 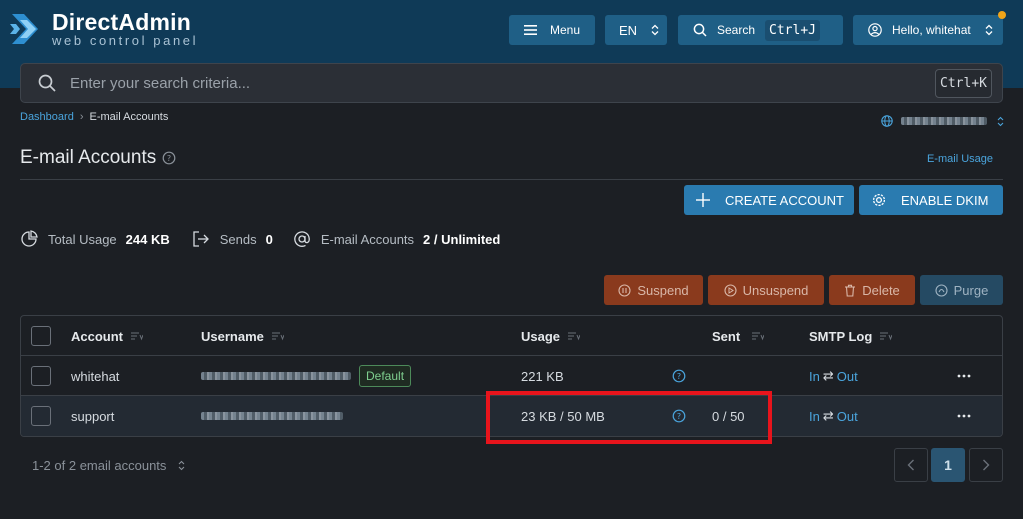 I want to click on enable-dkim-label: ENABLE DKIM, so click(x=945, y=200).